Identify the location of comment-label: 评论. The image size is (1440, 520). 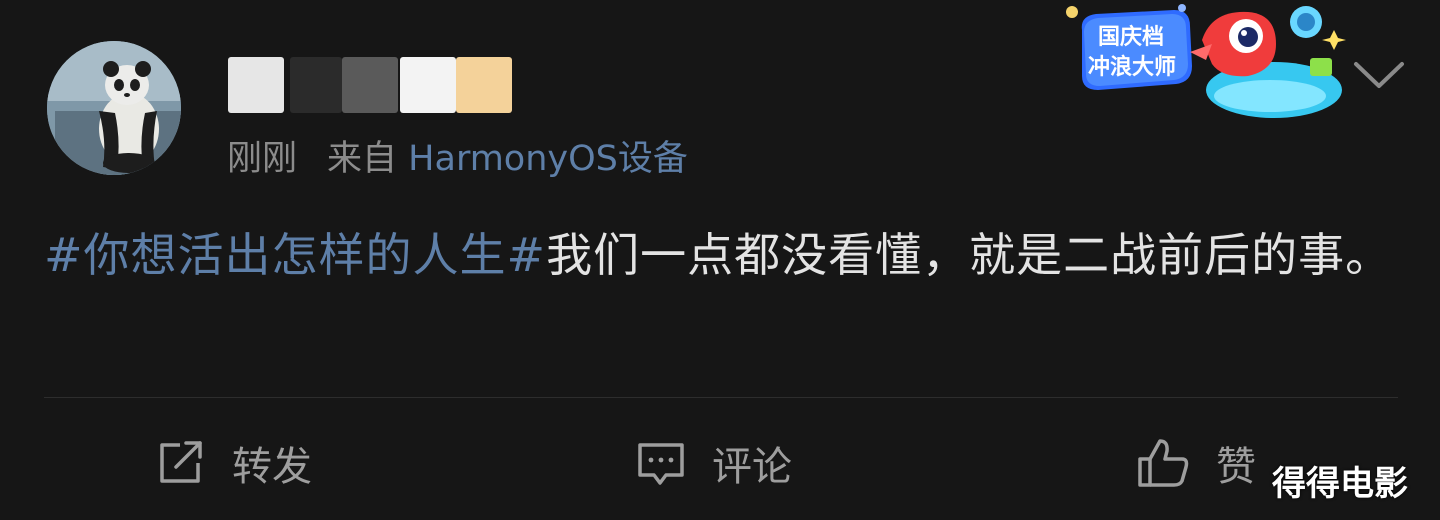
(752, 467).